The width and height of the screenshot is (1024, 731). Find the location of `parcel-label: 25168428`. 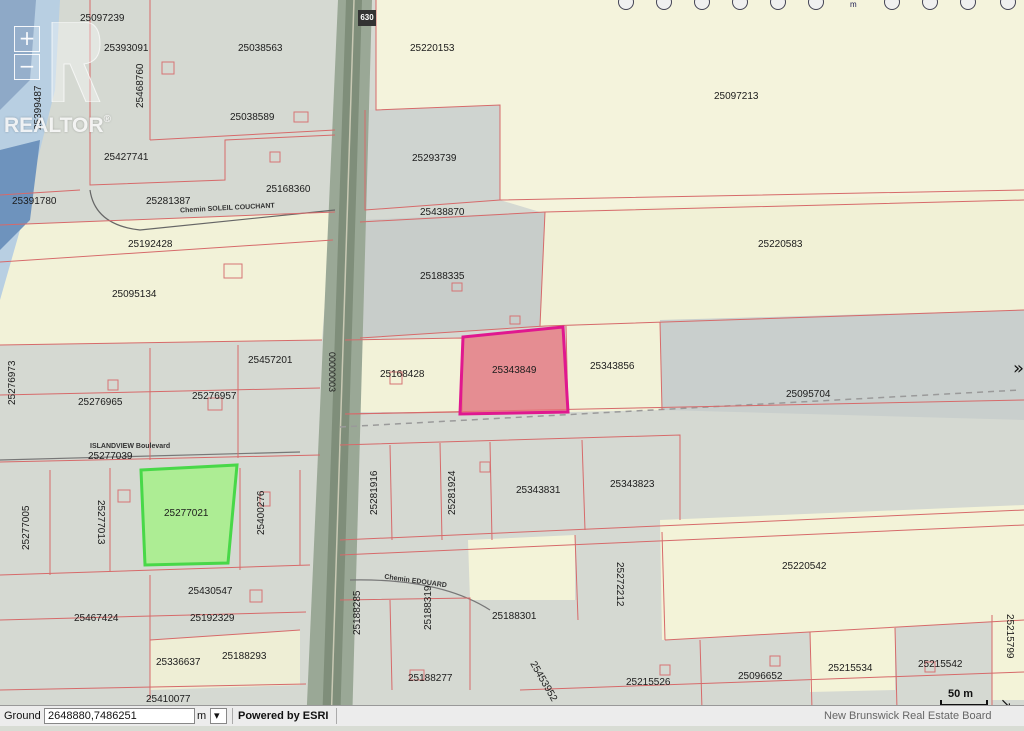

parcel-label: 25168428 is located at coordinates (402, 374).